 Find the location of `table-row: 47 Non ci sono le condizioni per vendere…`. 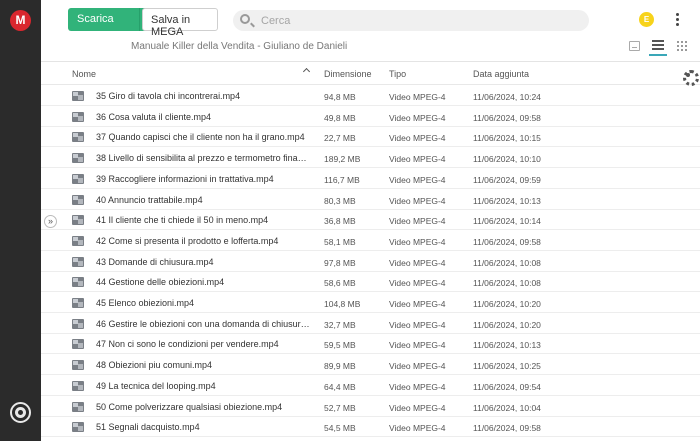

table-row: 47 Non ci sono le condizioni per vendere… is located at coordinates (370, 344).